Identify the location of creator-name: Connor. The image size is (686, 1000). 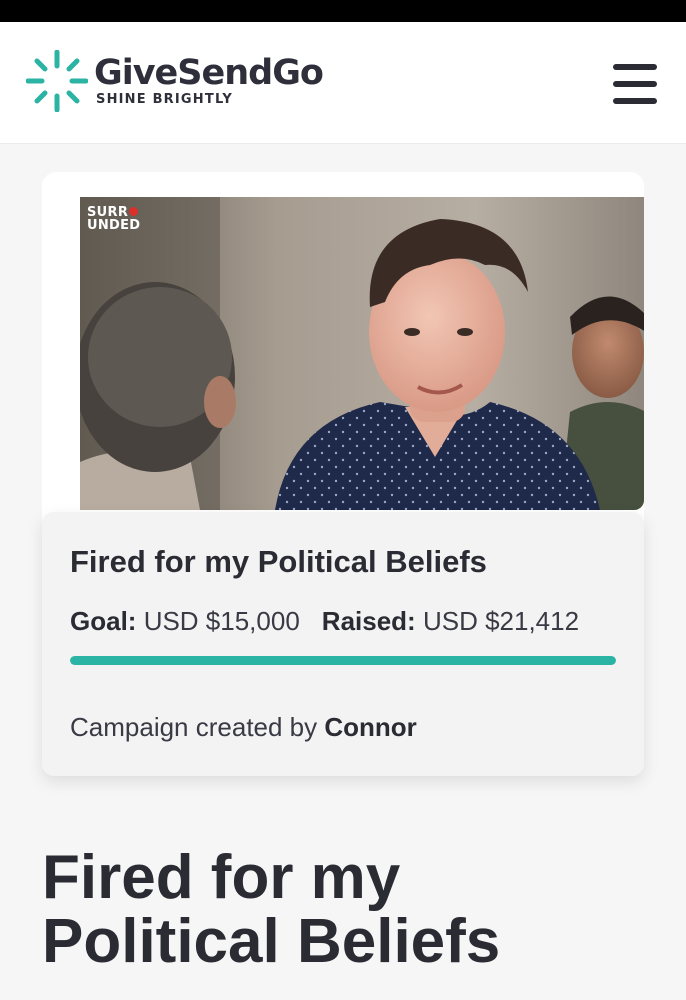
(370, 727).